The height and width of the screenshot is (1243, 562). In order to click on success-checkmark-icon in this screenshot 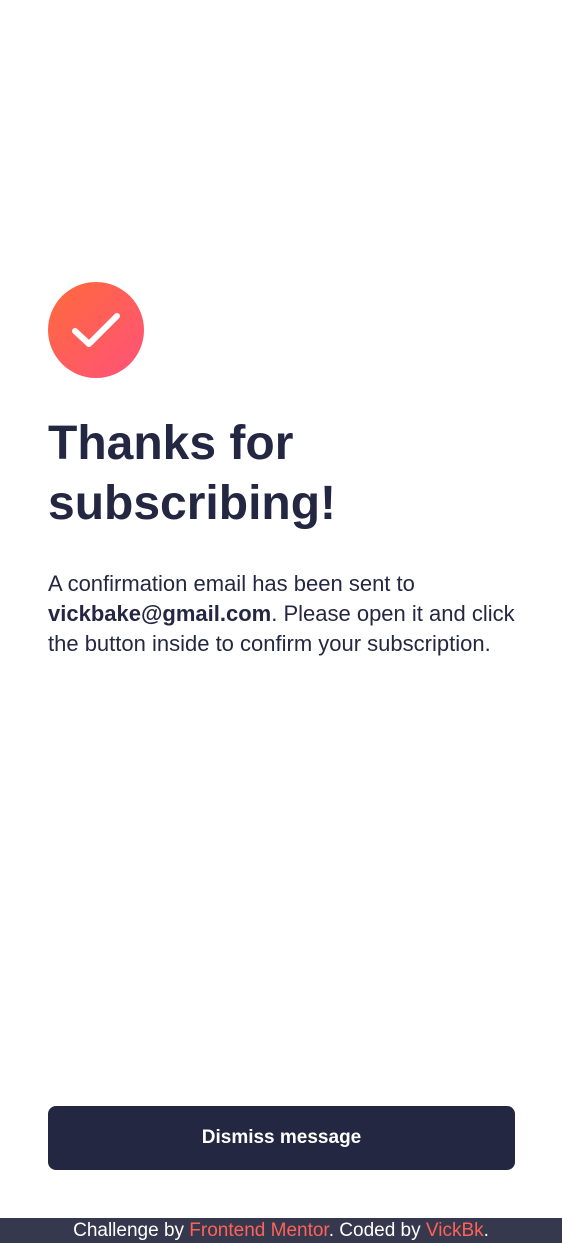, I will do `click(96, 330)`.